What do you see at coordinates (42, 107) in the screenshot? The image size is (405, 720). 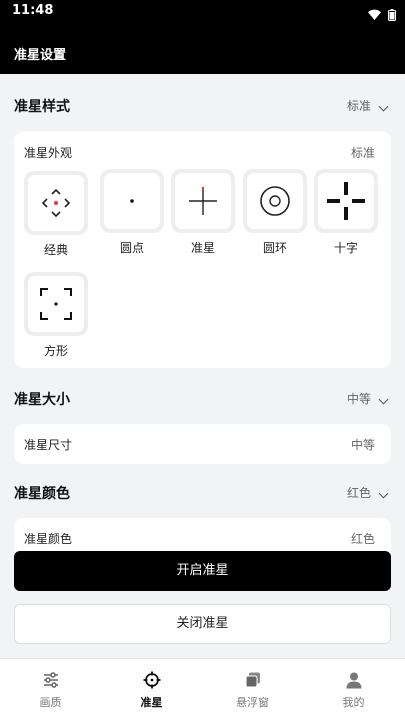 I see `style-section-title: 准星样式` at bounding box center [42, 107].